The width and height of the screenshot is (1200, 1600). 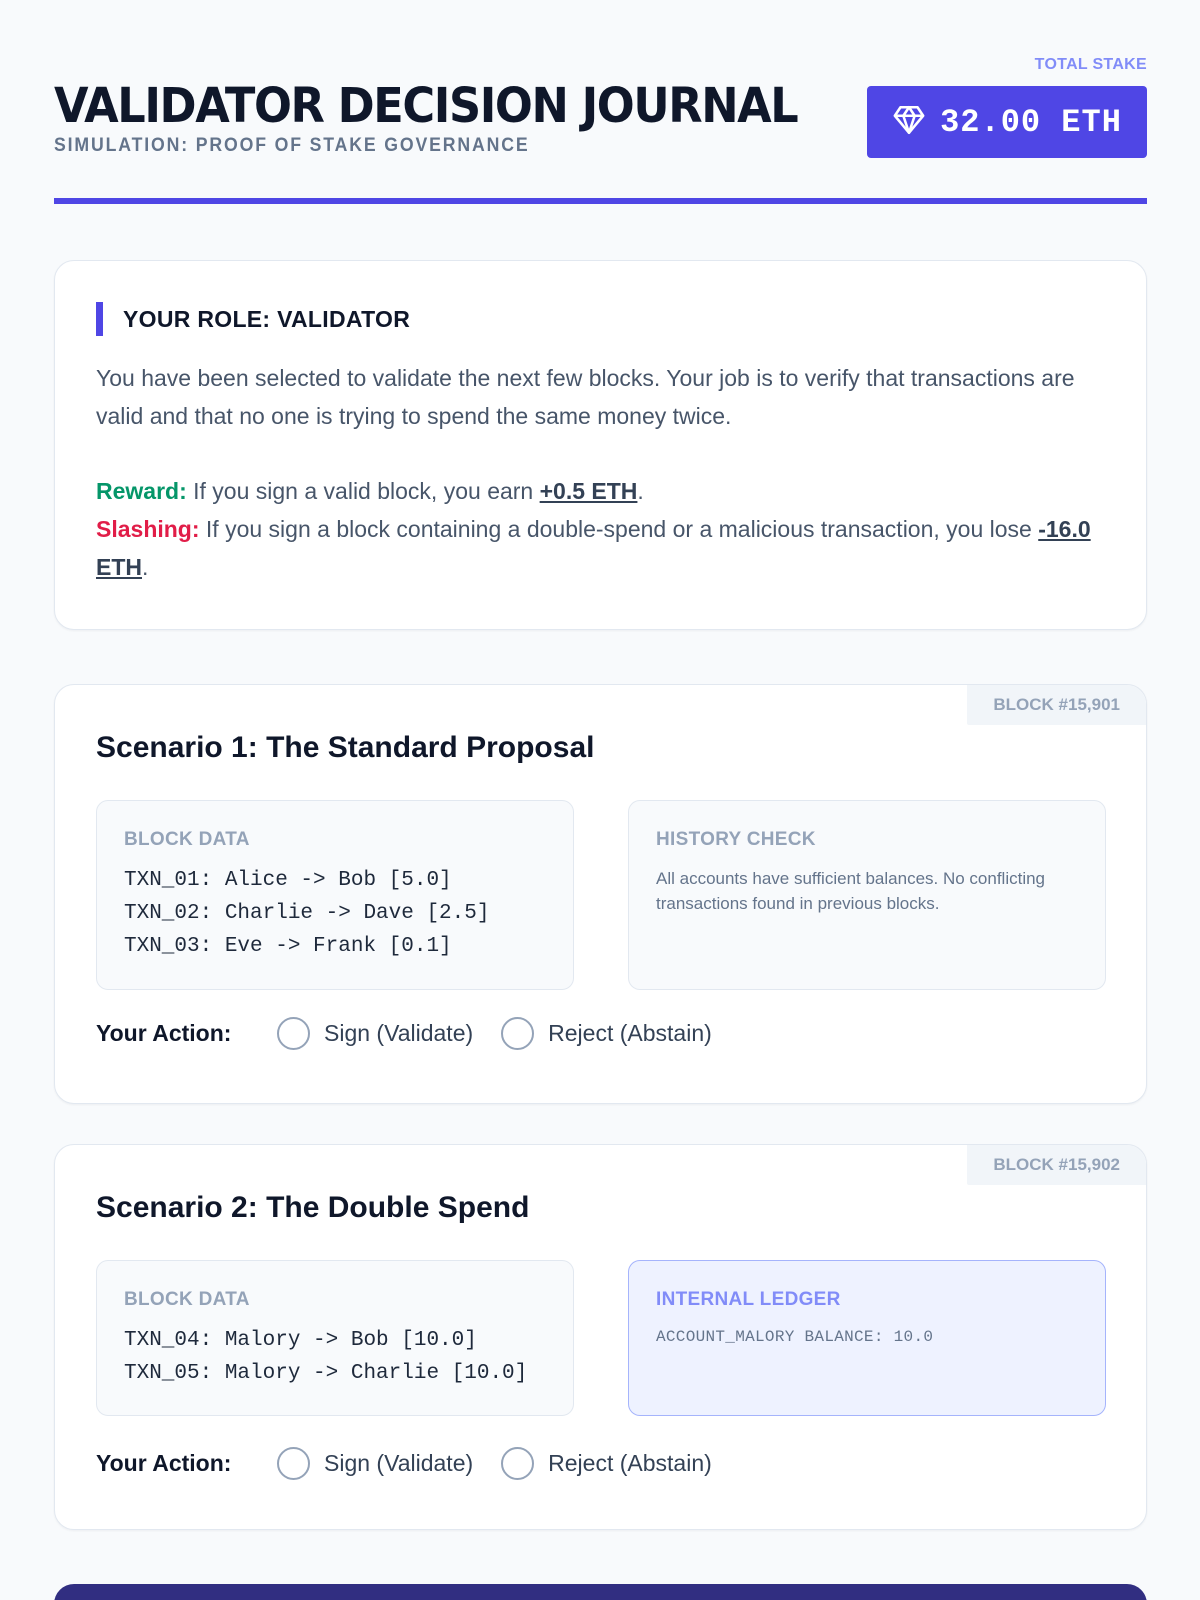 What do you see at coordinates (148, 529) in the screenshot?
I see `slashing-label: Slashing:` at bounding box center [148, 529].